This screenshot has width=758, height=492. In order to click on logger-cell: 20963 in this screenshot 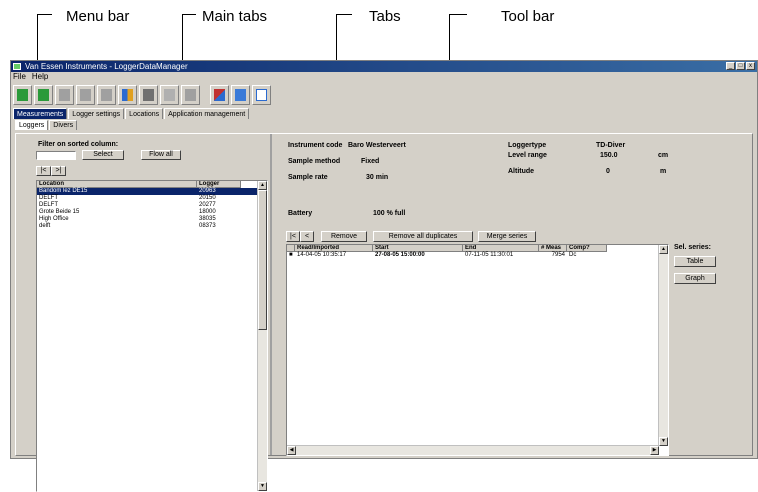, I will do `click(207, 191)`.